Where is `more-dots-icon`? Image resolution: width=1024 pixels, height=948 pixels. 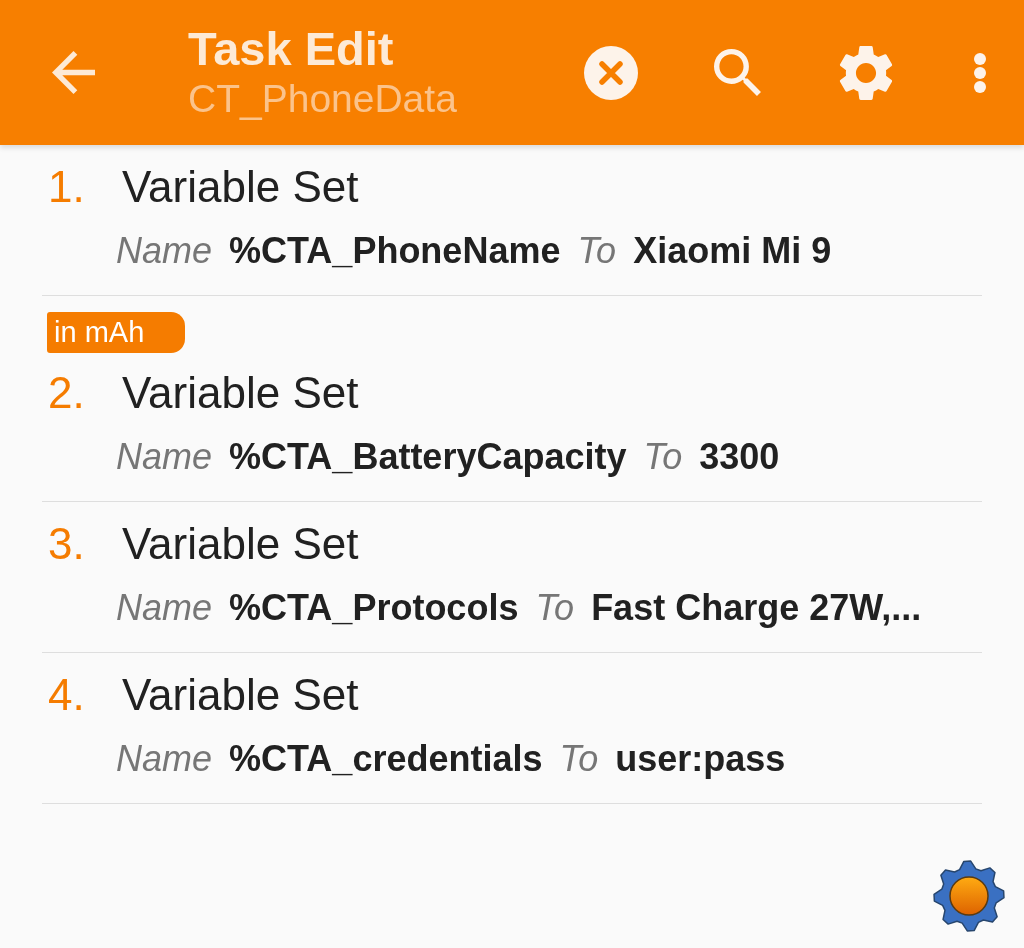 more-dots-icon is located at coordinates (980, 72).